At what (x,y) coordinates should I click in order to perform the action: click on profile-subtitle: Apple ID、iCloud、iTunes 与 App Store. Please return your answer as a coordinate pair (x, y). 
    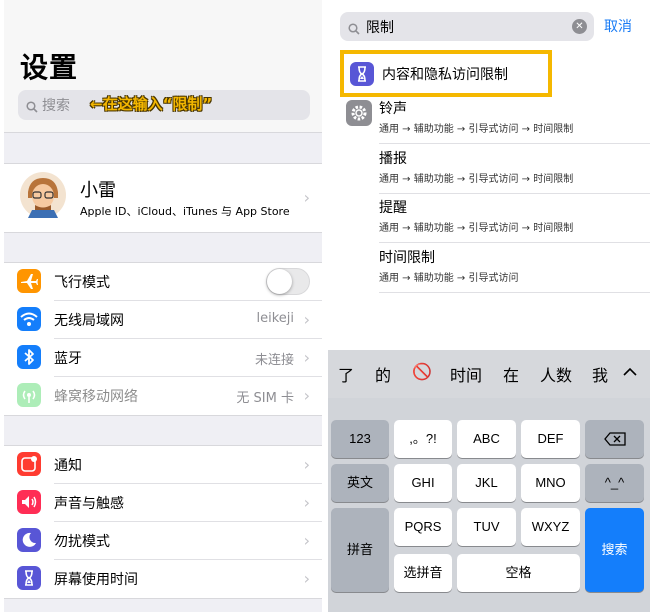
    Looking at the image, I should click on (185, 211).